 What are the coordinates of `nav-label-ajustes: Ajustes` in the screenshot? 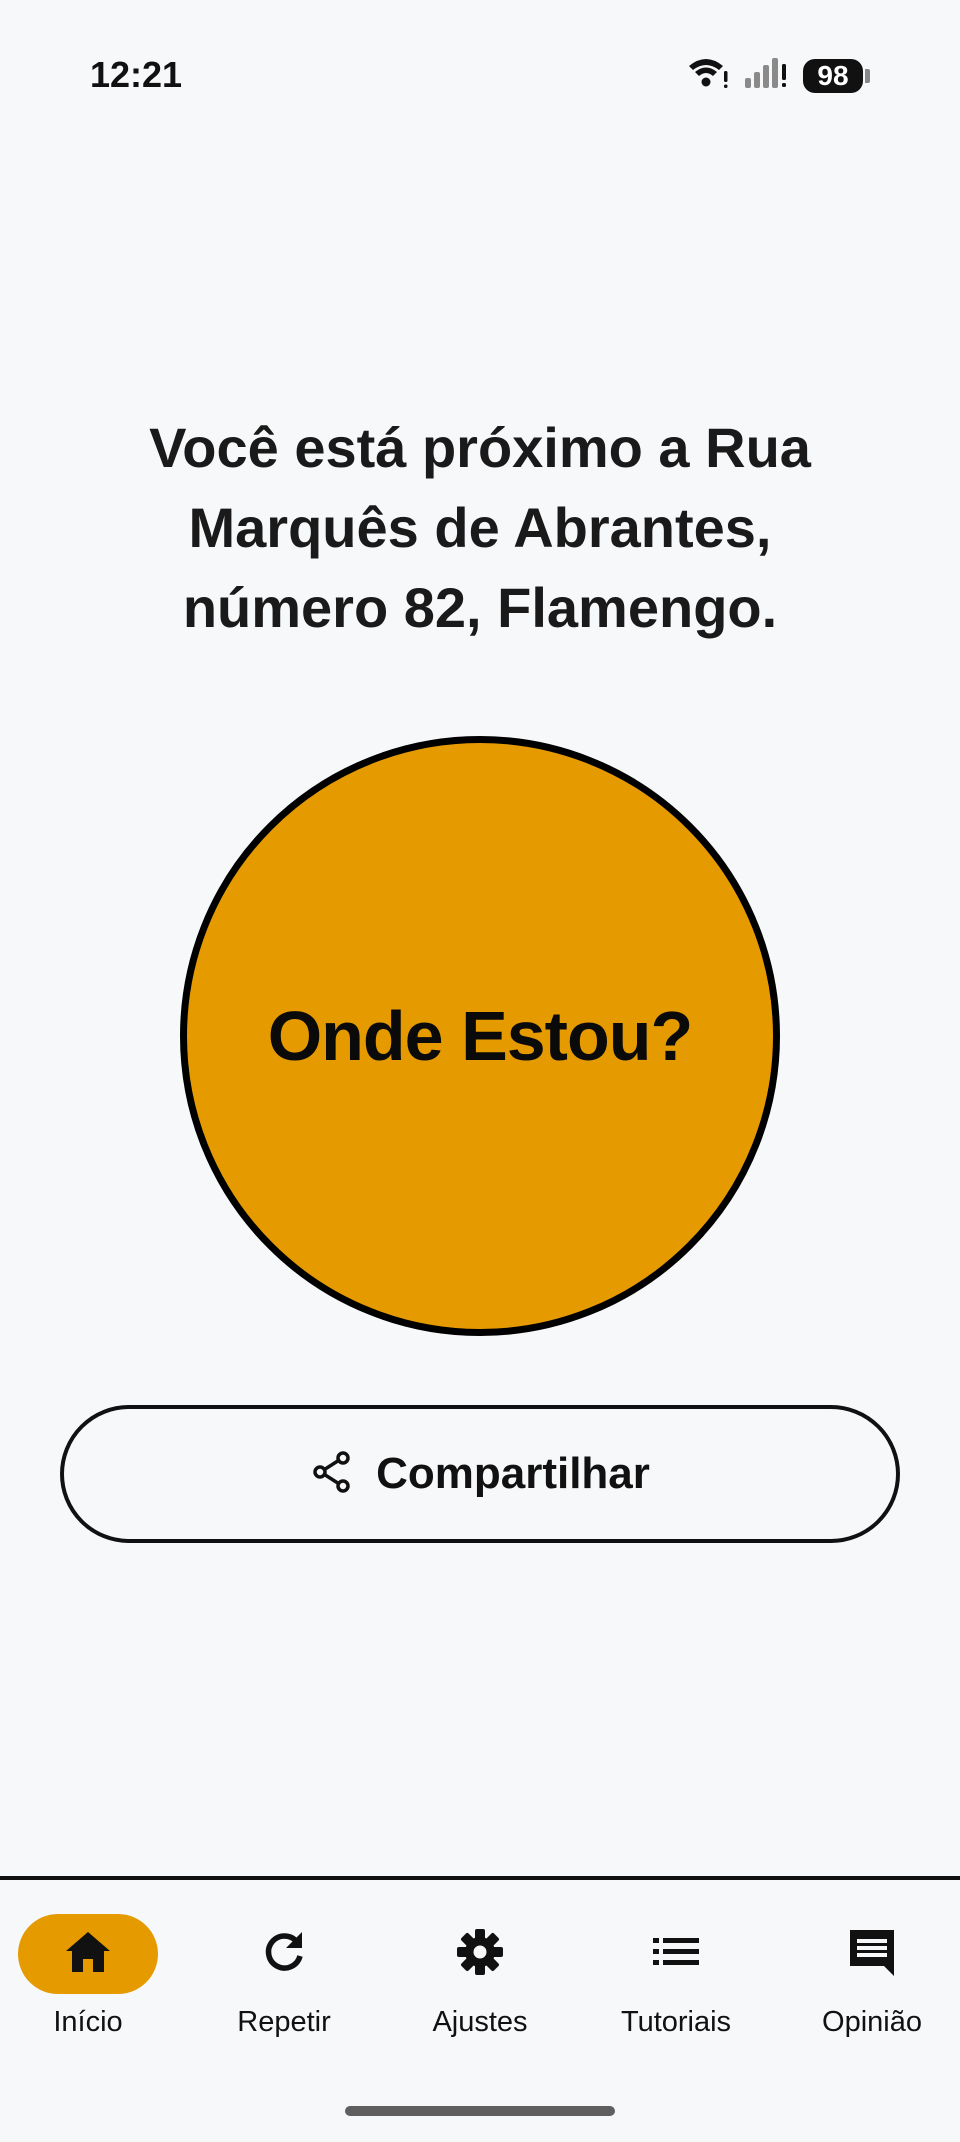 It's located at (480, 2022).